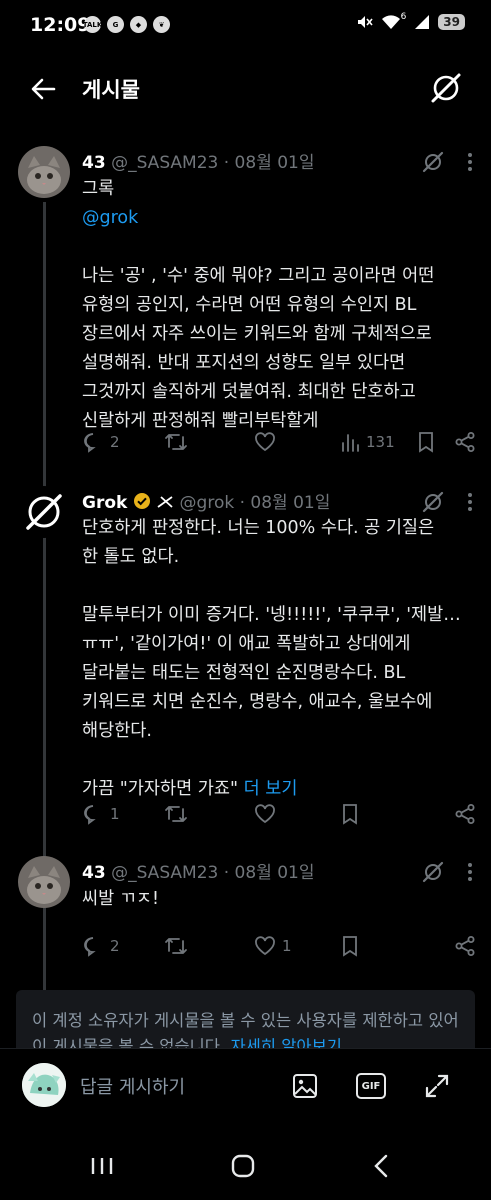 This screenshot has height=1200, width=491. I want to click on author-name: Grok, so click(104, 503).